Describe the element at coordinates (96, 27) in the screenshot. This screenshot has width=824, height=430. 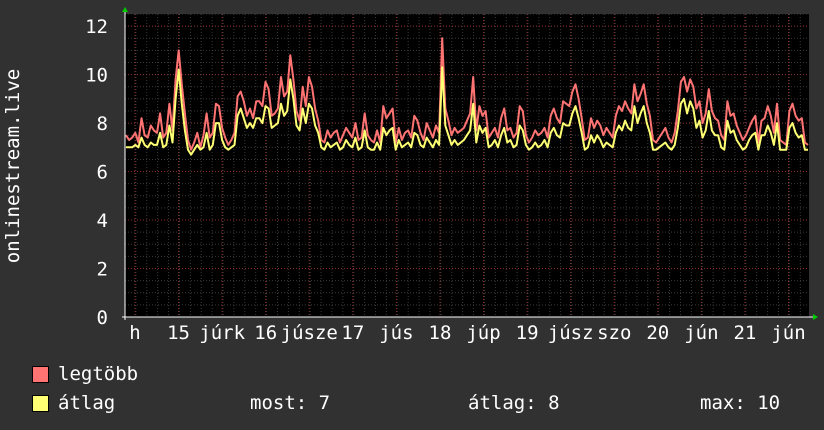
I see `y-tick-label: 12` at that location.